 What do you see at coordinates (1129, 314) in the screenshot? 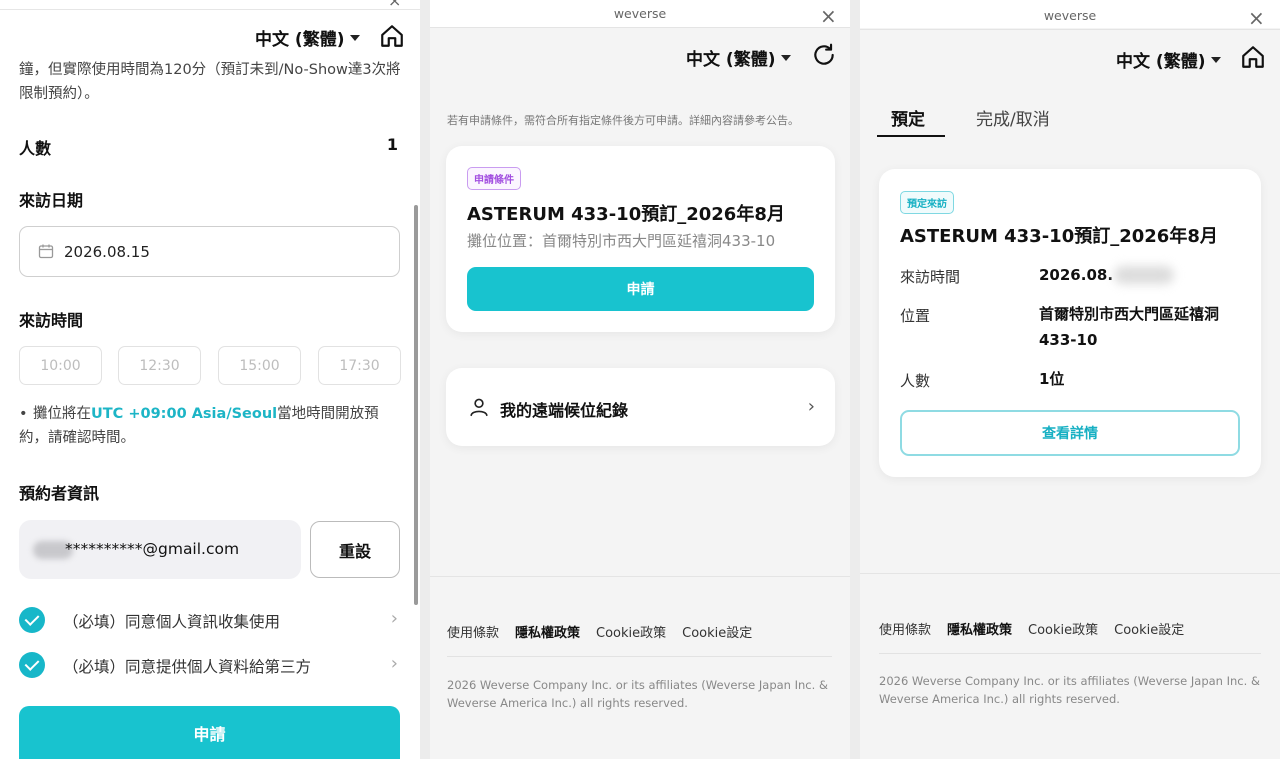
I see `location-value-line1: 首爾特別市西大門區延禧洞` at bounding box center [1129, 314].